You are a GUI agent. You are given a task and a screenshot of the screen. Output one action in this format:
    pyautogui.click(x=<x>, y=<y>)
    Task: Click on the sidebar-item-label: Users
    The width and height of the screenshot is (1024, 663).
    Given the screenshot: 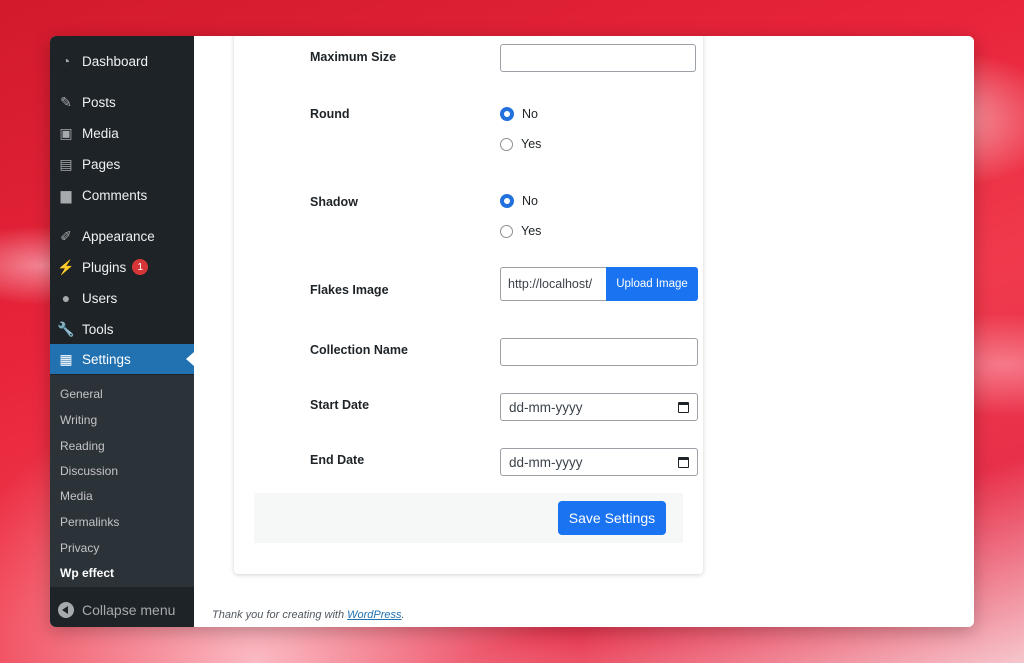 What is the action you would take?
    pyautogui.click(x=100, y=298)
    